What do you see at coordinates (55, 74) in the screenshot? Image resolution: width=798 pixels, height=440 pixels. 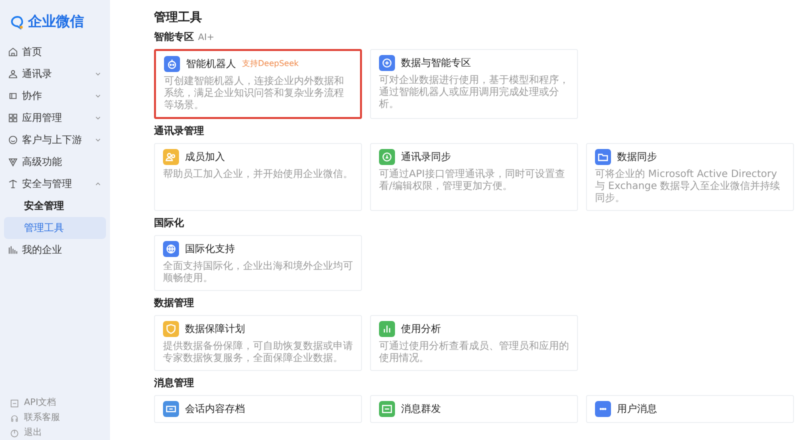 I see `nav-item: 通讯录` at bounding box center [55, 74].